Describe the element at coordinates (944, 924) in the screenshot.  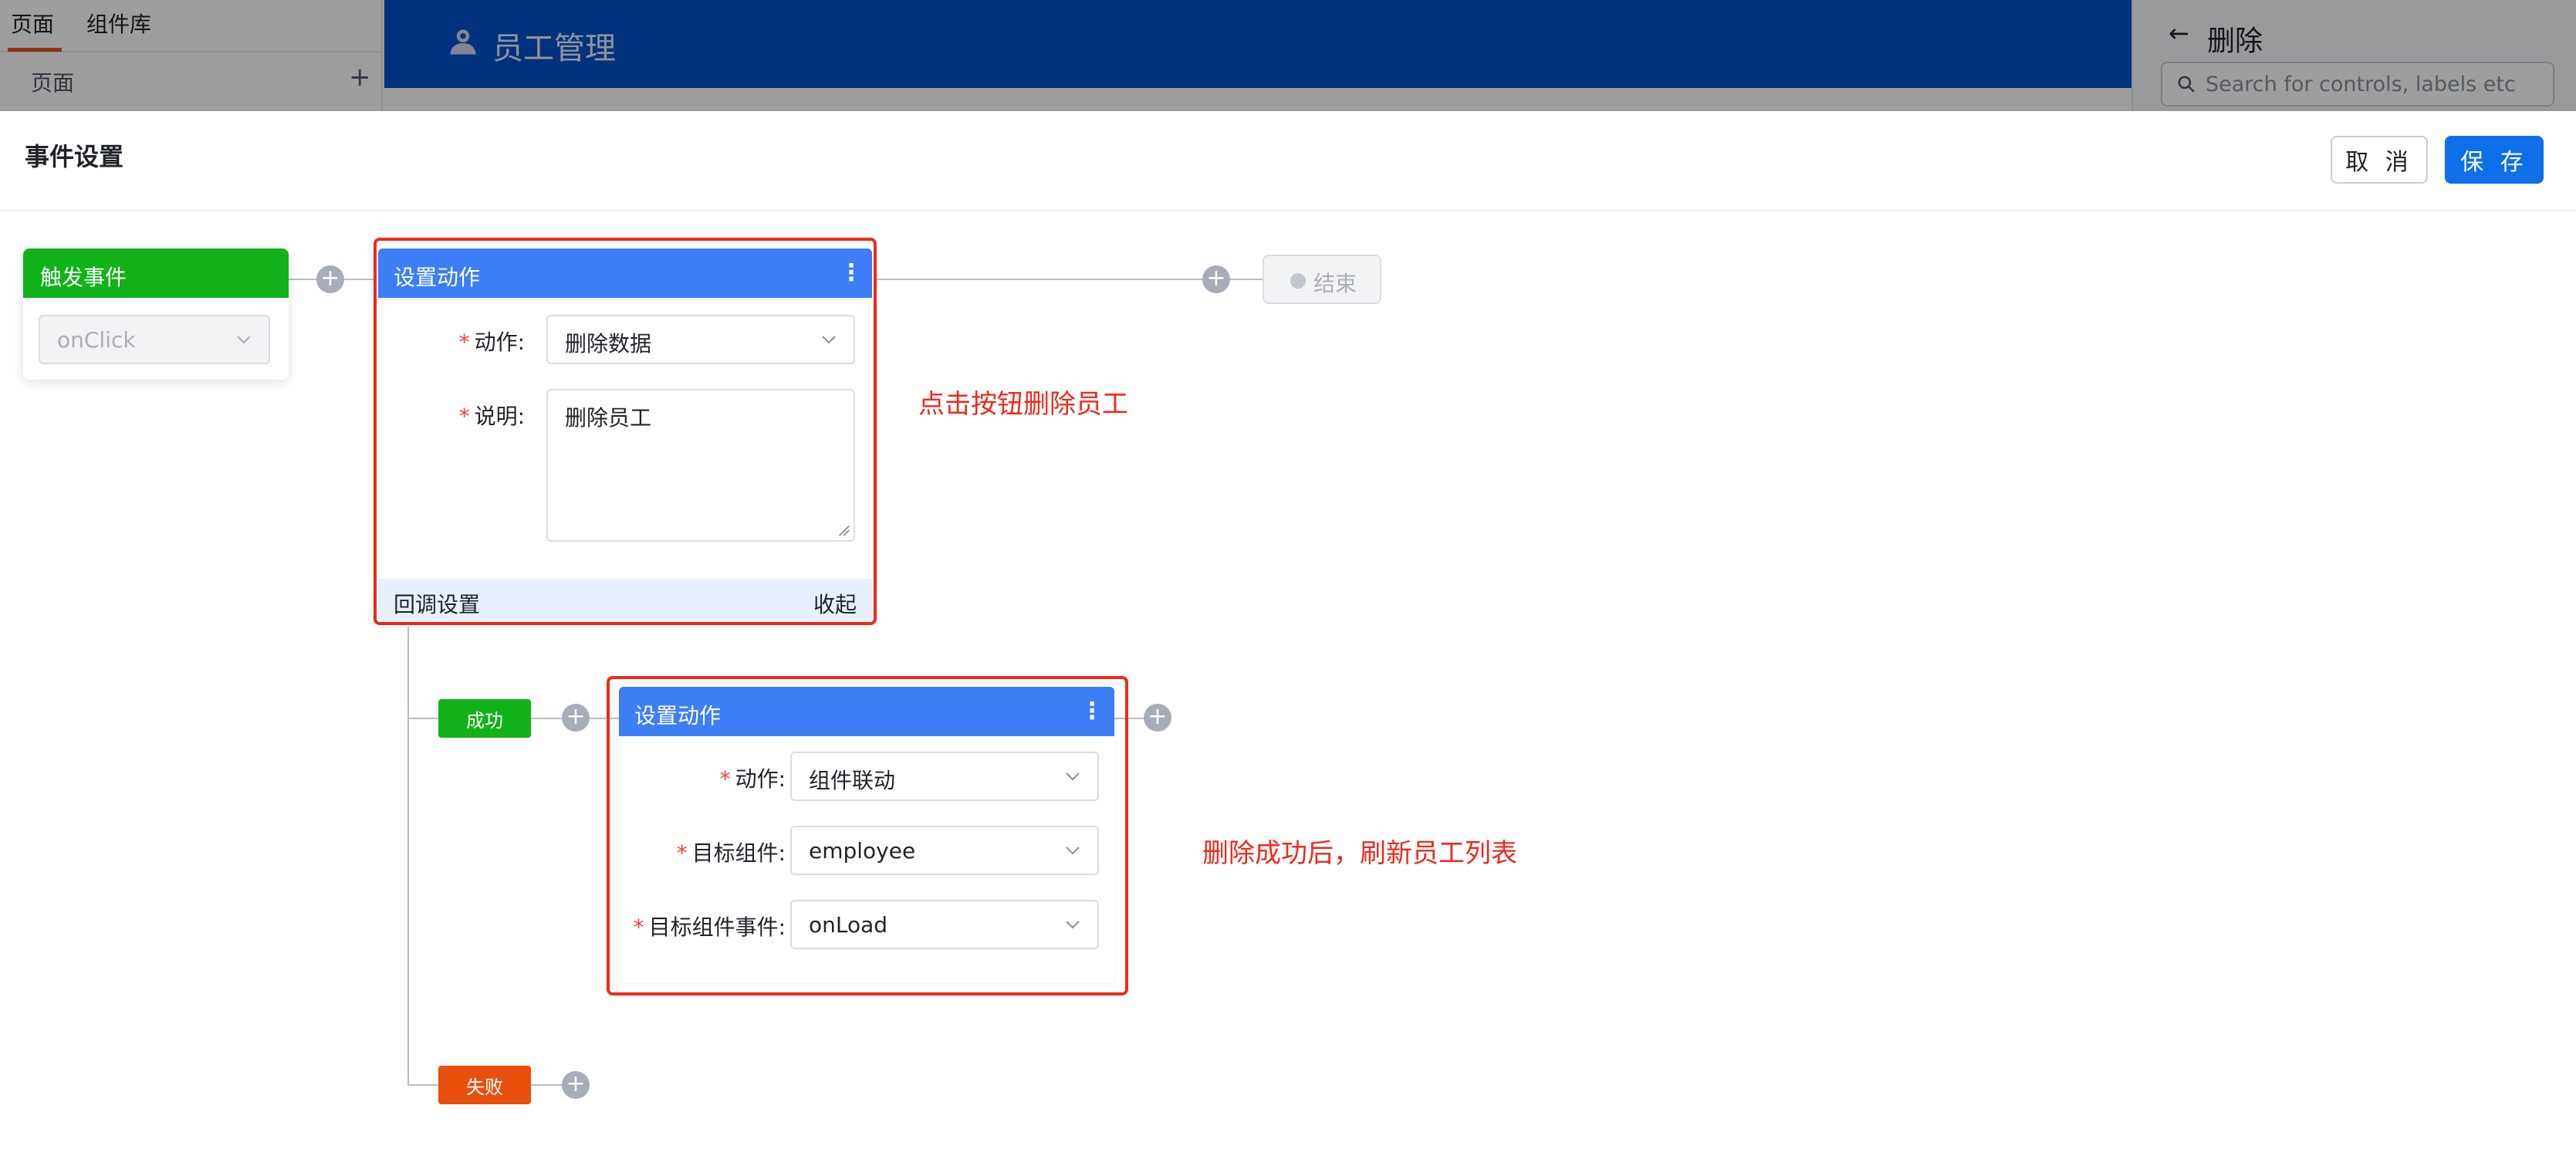
I see `target-event-select: onLoad` at that location.